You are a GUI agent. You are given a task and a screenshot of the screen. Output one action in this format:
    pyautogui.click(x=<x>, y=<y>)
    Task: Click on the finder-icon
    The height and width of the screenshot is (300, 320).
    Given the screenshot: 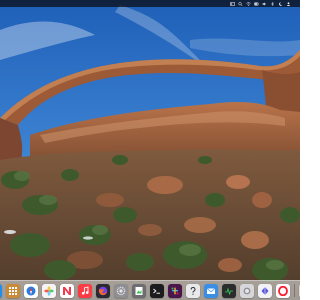 What is the action you would take?
    pyautogui.click(x=1, y=290)
    